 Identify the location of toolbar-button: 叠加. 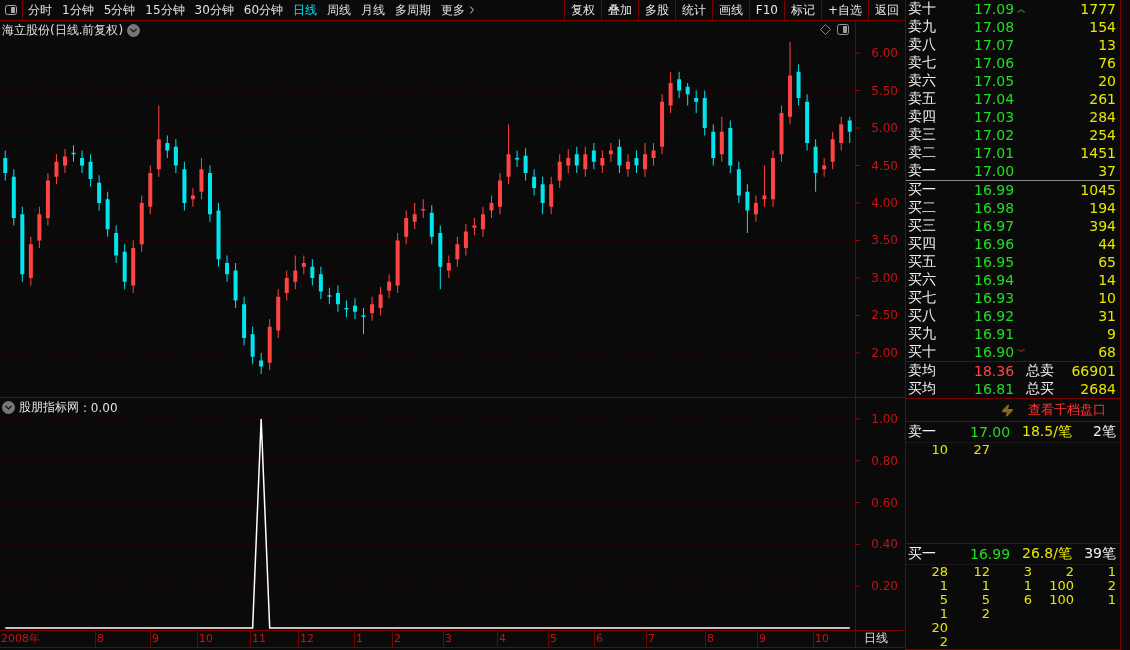
(619, 10).